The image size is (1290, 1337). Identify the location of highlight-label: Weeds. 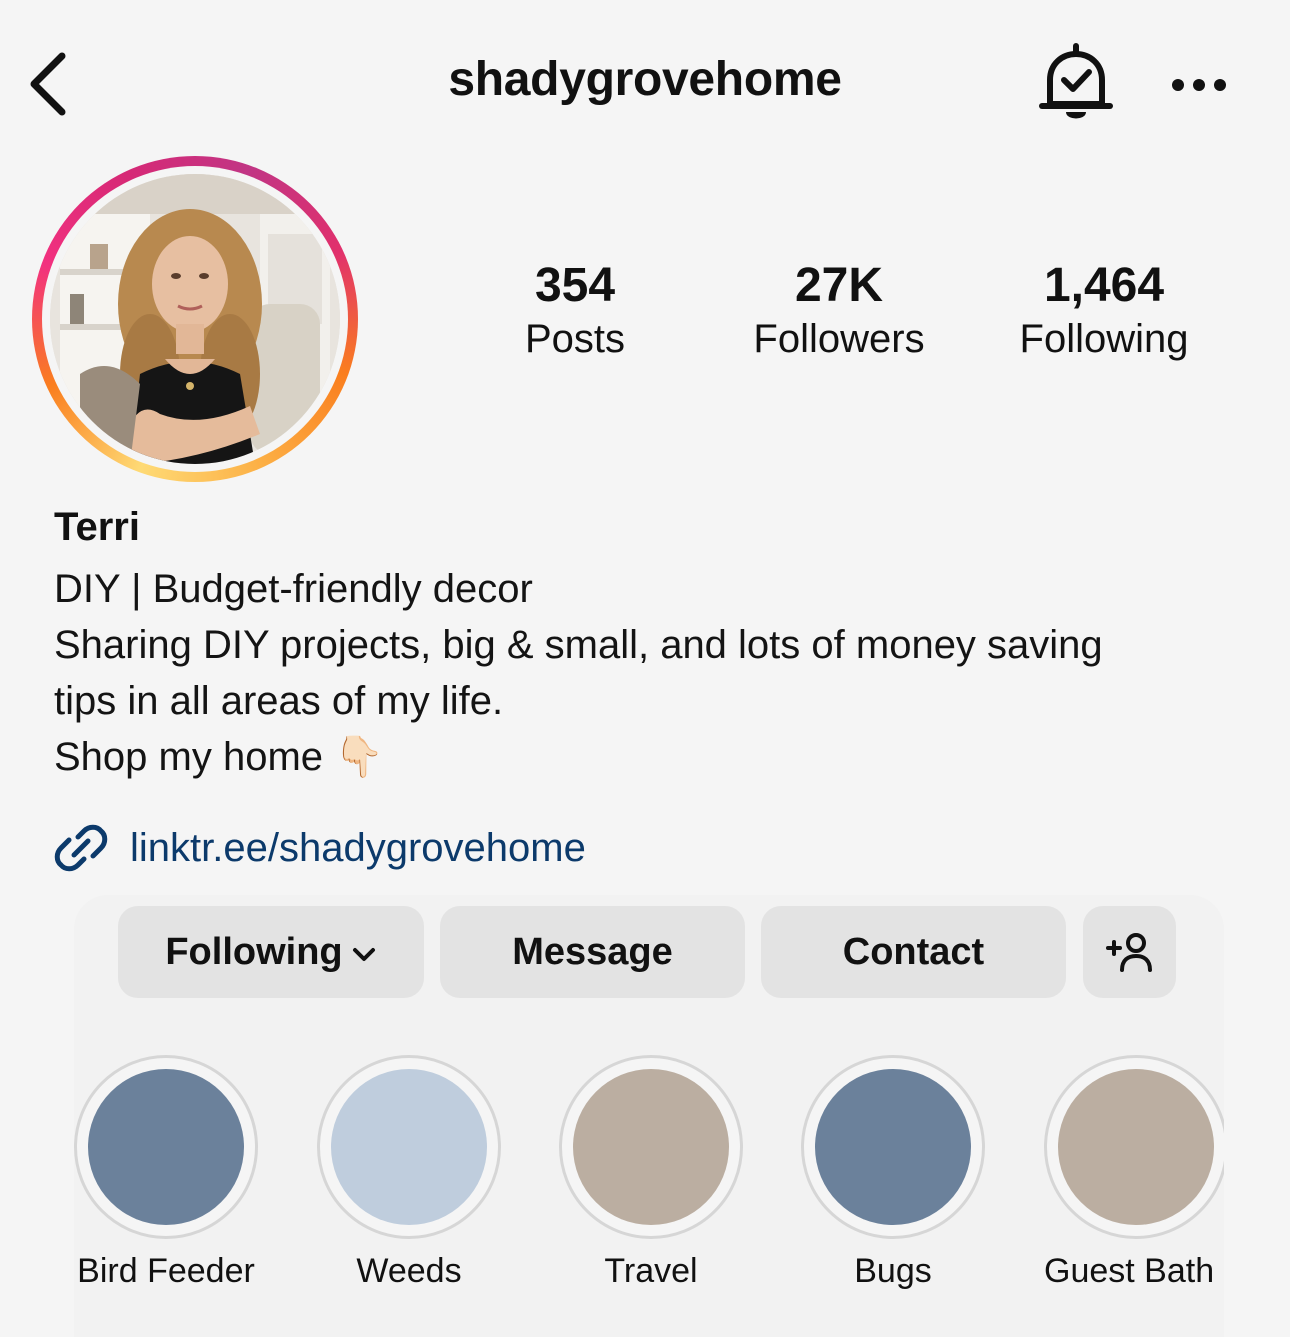
(409, 1271).